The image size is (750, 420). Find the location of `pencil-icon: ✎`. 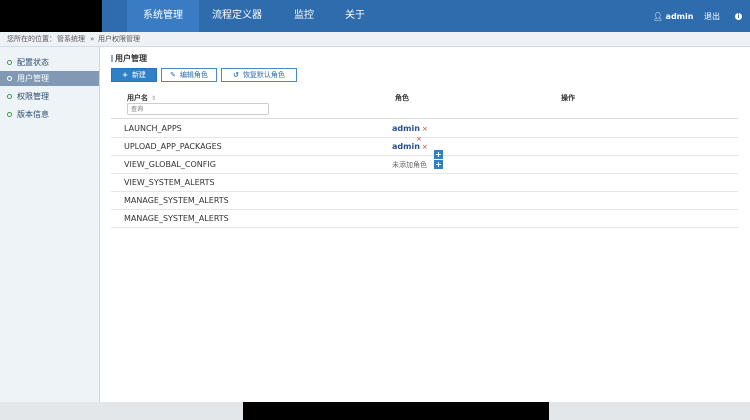

pencil-icon: ✎ is located at coordinates (173, 75).